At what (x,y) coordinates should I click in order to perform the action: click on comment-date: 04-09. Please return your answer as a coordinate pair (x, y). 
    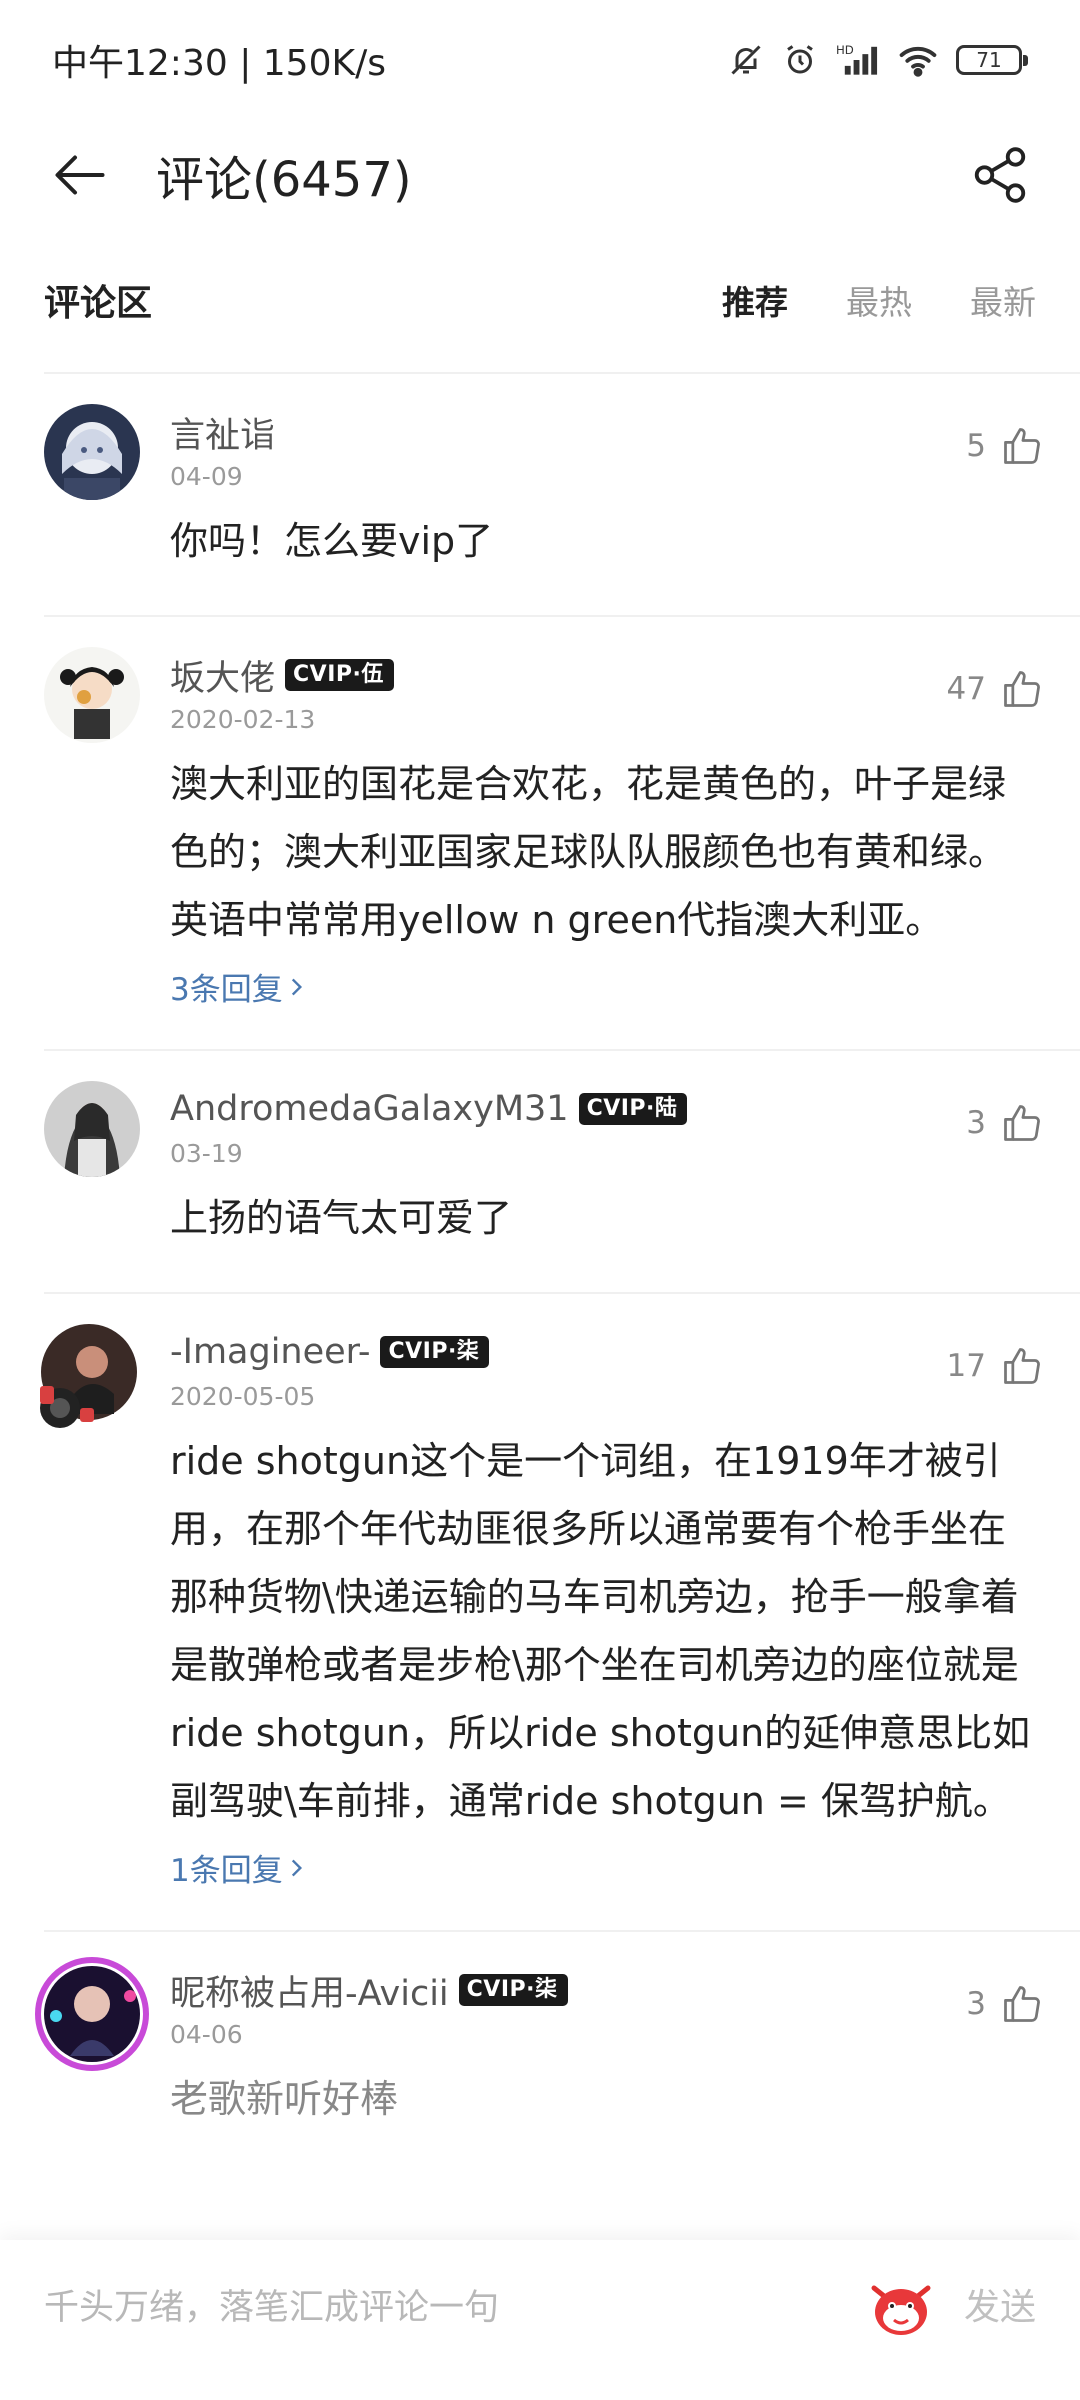
    Looking at the image, I should click on (206, 476).